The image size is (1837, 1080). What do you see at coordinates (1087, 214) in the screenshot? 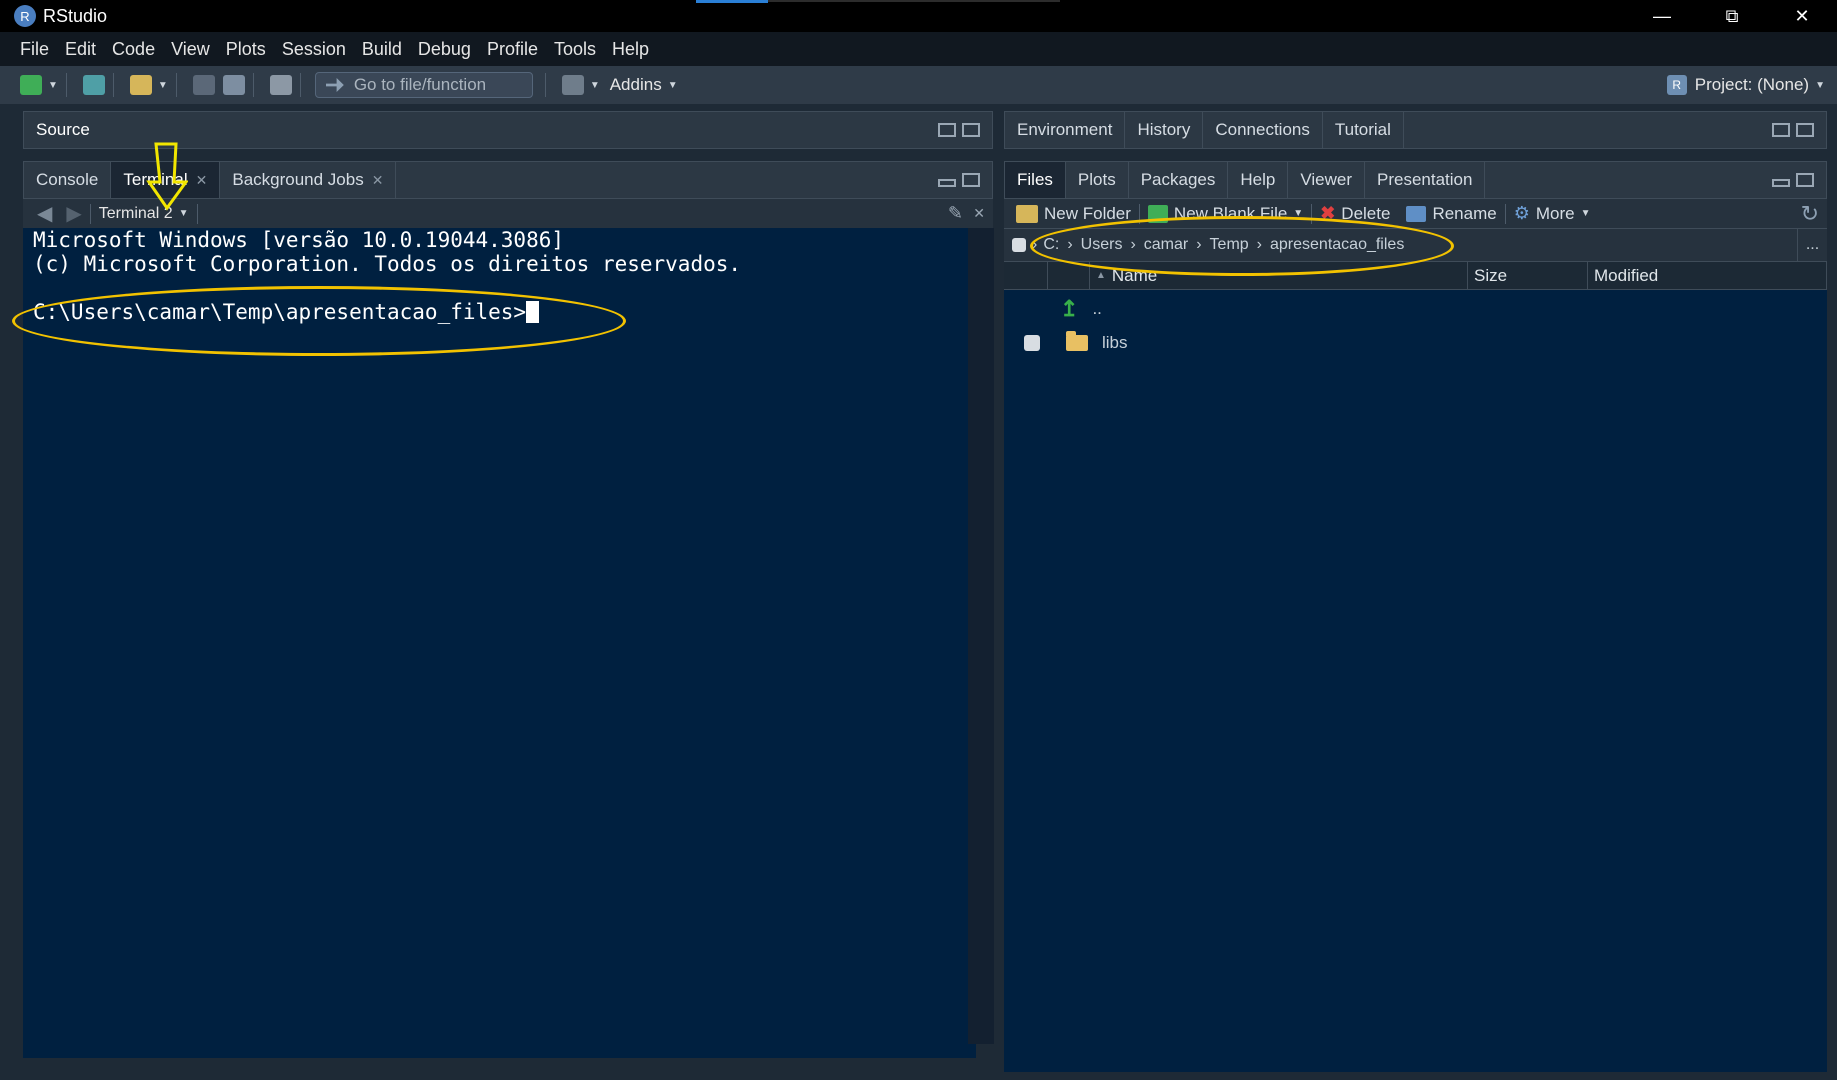
I see `new-folder-button: New Folder` at bounding box center [1087, 214].